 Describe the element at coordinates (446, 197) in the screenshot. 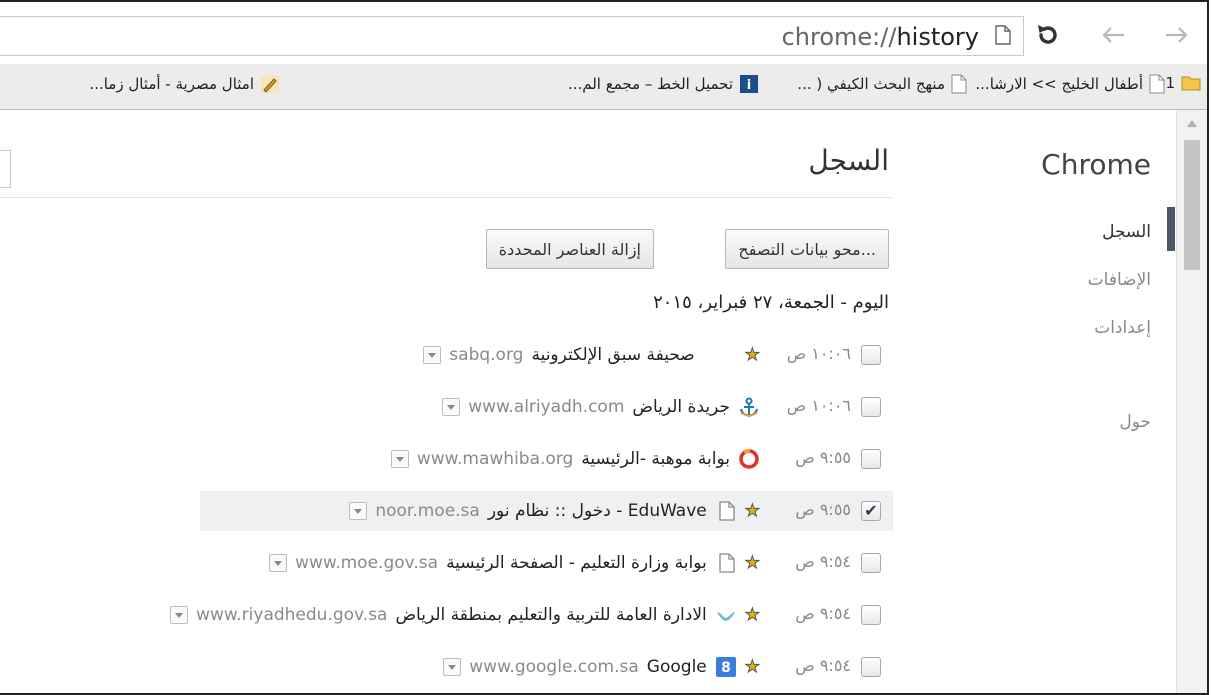

I see `divider` at that location.